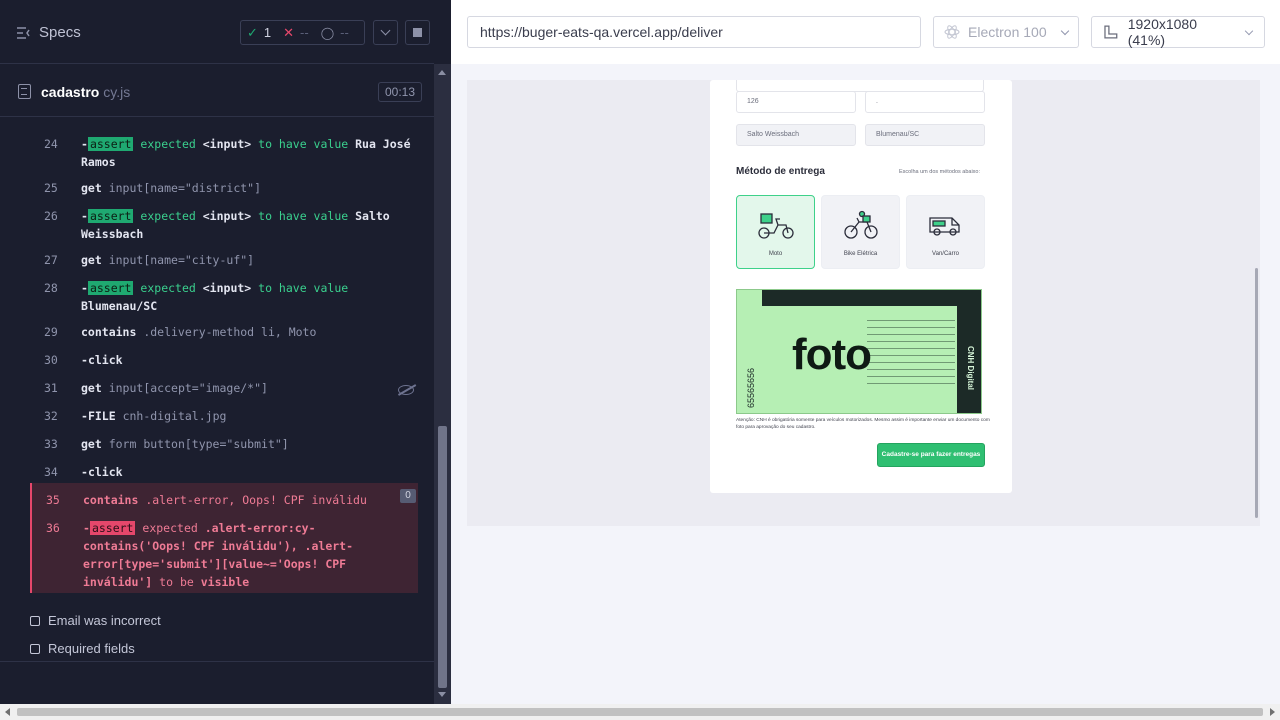 The width and height of the screenshot is (1280, 720). I want to click on pending-icon: ◯, so click(327, 32).